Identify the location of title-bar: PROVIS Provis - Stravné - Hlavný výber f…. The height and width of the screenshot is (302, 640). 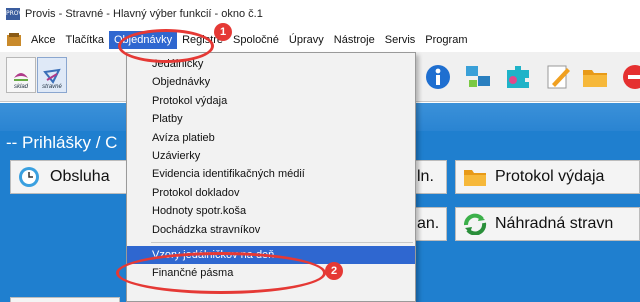
(320, 14).